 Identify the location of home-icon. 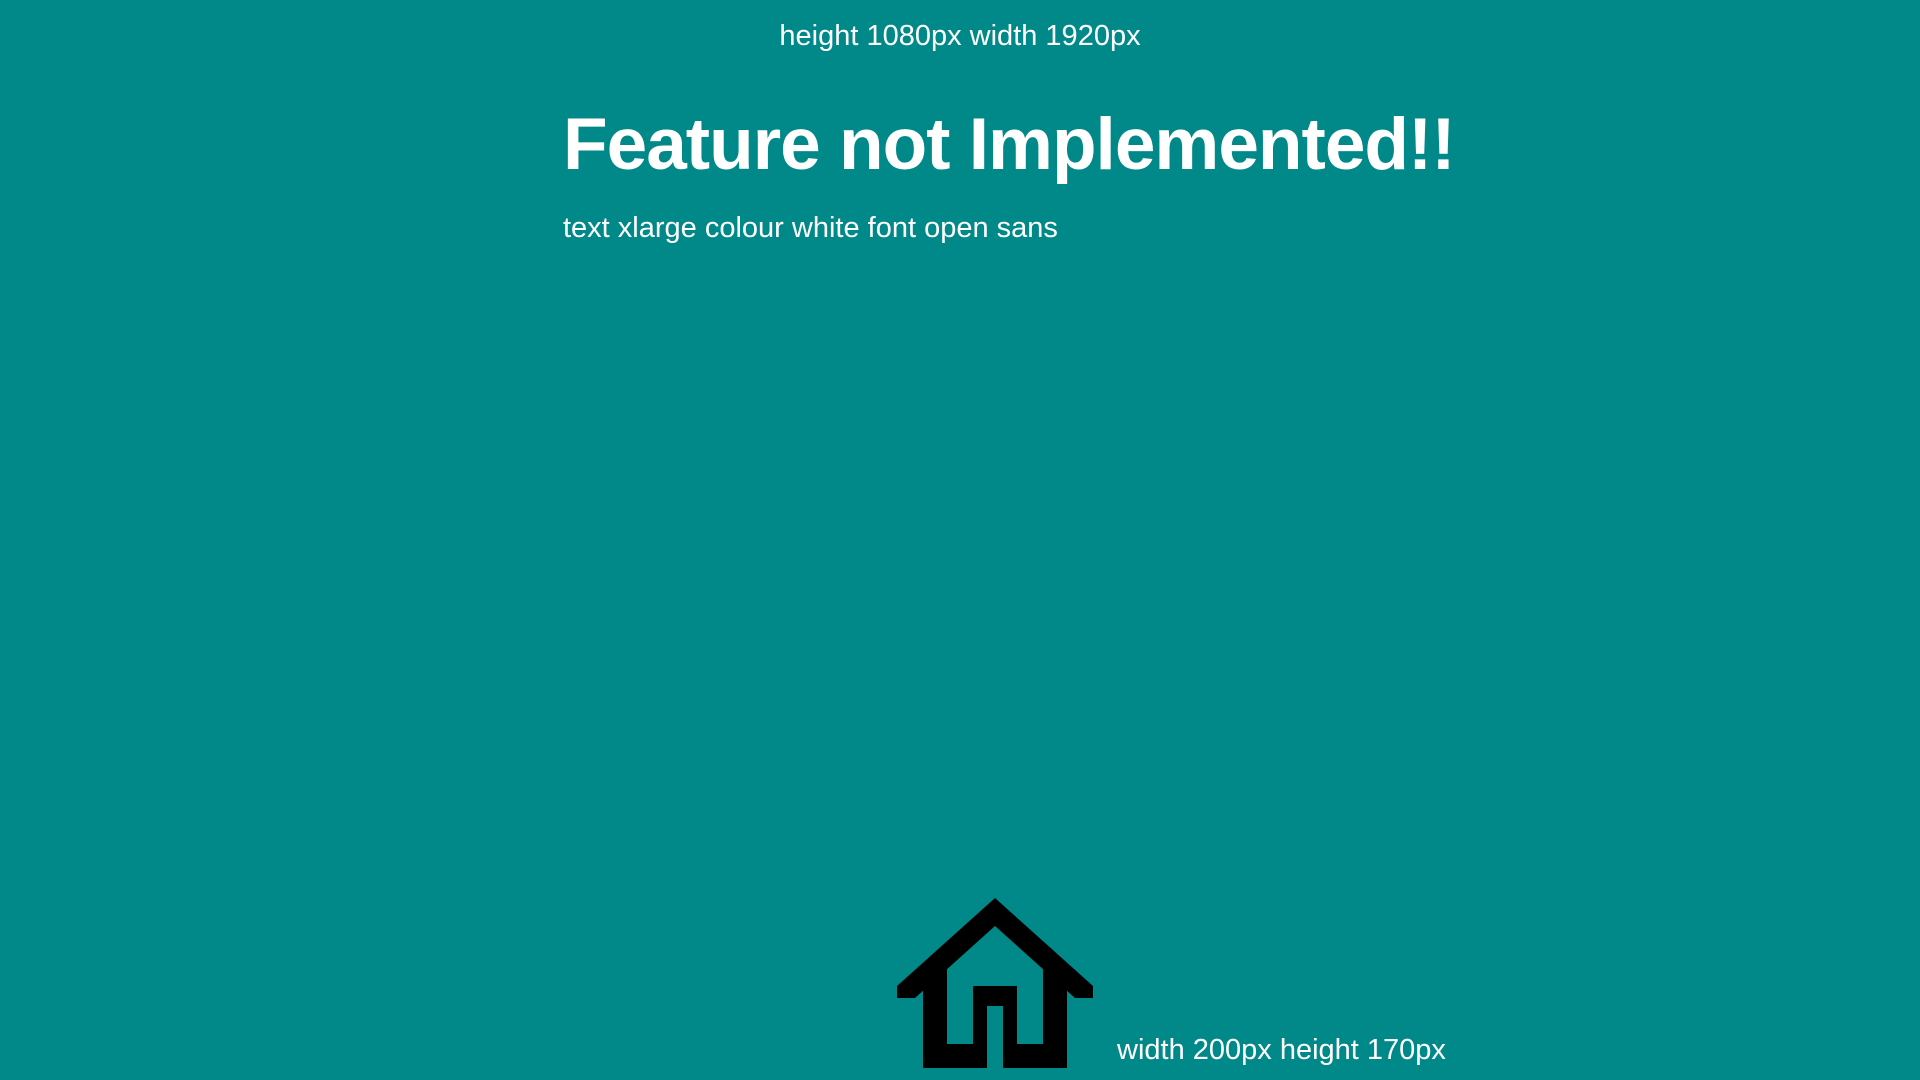
(995, 983).